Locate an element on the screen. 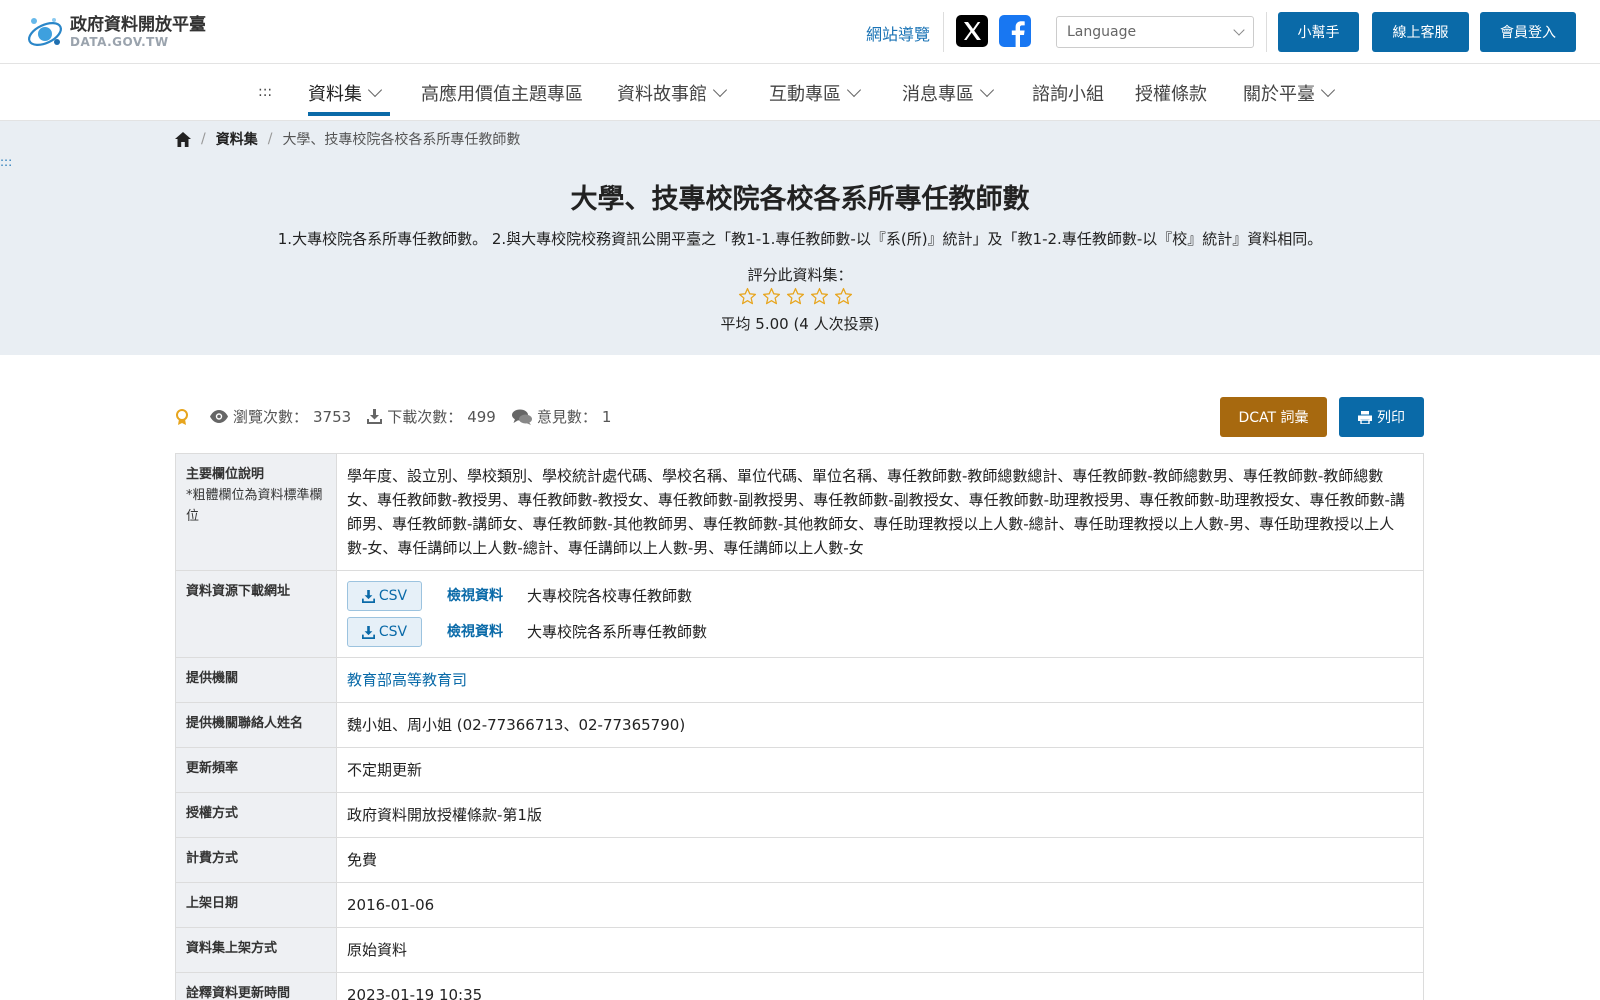 The image size is (1600, 1000). table-row: 資料集上架方式 原始資料 is located at coordinates (799, 950).